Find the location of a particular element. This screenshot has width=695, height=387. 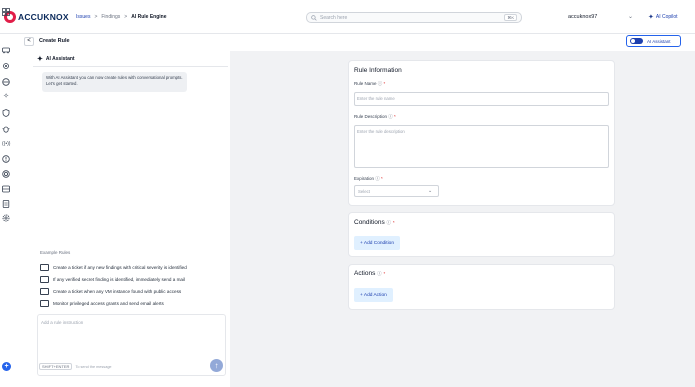

ai-assistant-toggle: AI Assistant is located at coordinates (653, 41).